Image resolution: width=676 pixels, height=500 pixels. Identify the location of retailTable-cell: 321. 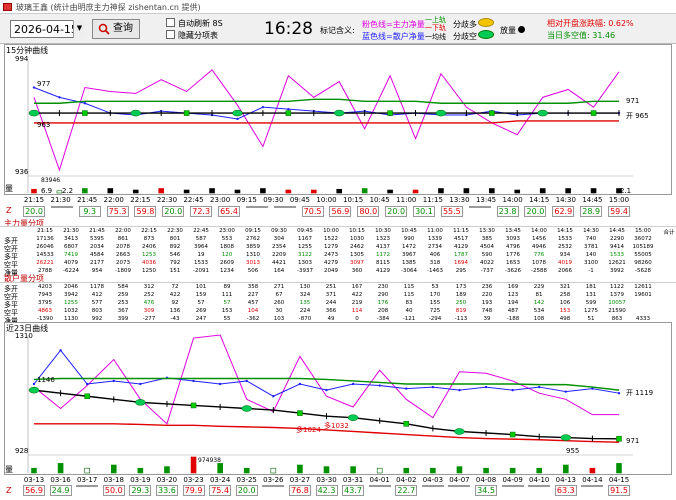
(565, 287).